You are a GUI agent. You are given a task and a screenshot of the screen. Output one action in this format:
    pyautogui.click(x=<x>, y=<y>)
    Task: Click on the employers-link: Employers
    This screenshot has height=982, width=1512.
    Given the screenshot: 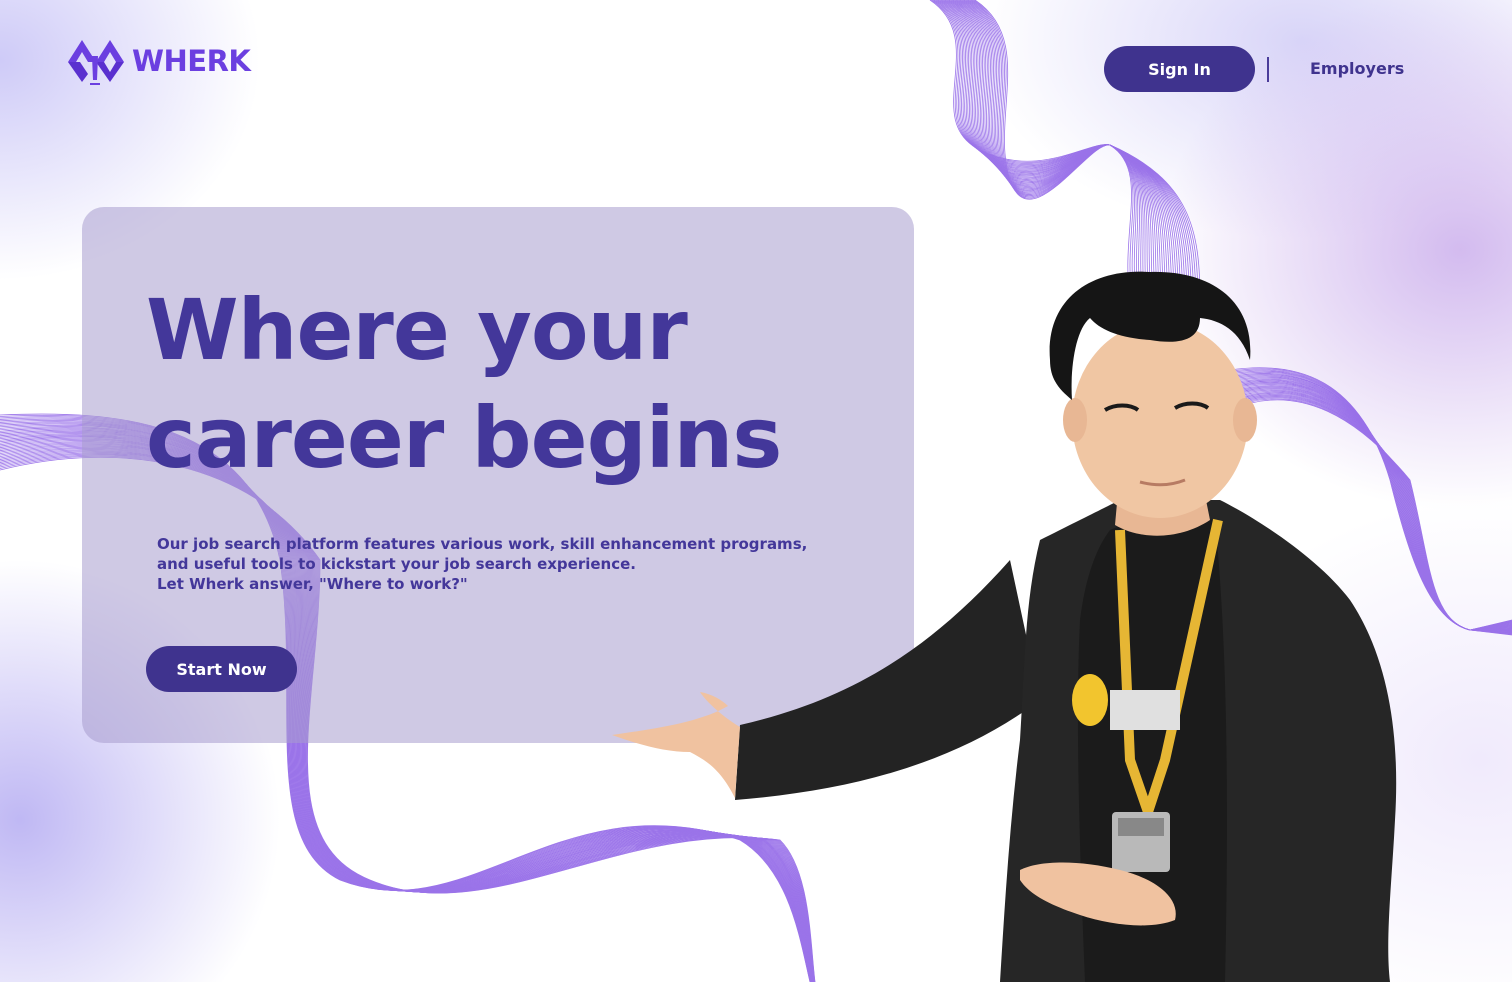 What is the action you would take?
    pyautogui.click(x=1357, y=69)
    